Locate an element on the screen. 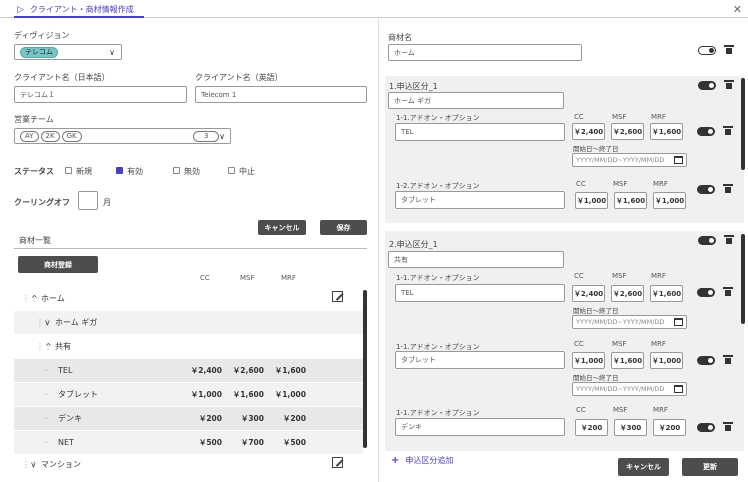 The image size is (748, 482). section-value-input: 共有 is located at coordinates (476, 259).